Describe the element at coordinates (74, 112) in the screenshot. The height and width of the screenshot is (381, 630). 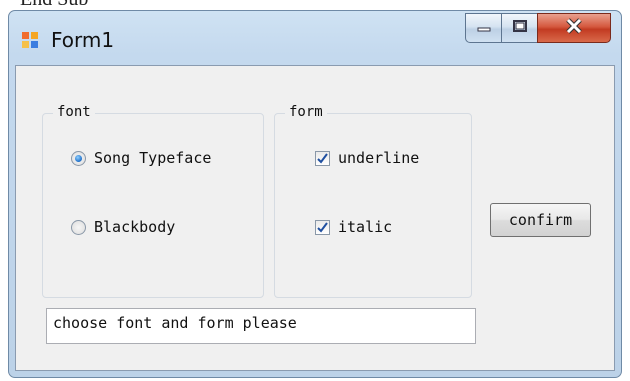
I see `font-group-label: font` at that location.